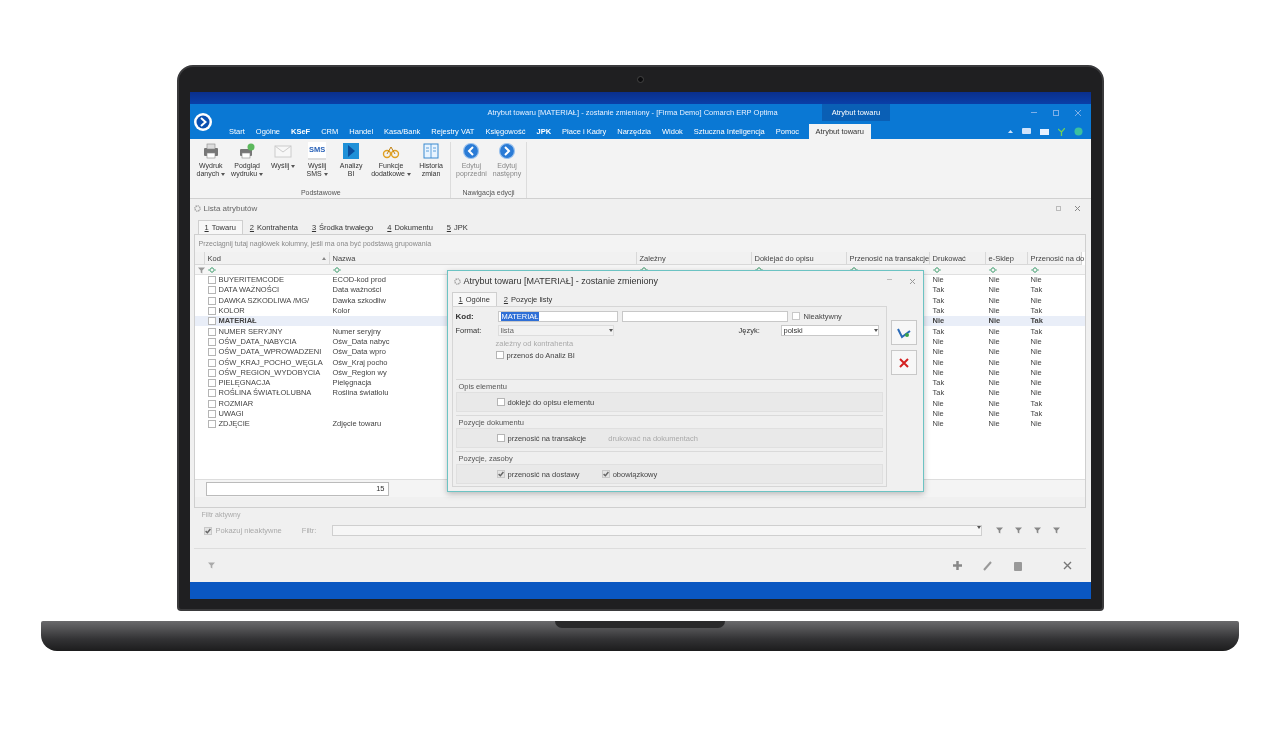  What do you see at coordinates (987, 565) in the screenshot?
I see `pencil-icon` at bounding box center [987, 565].